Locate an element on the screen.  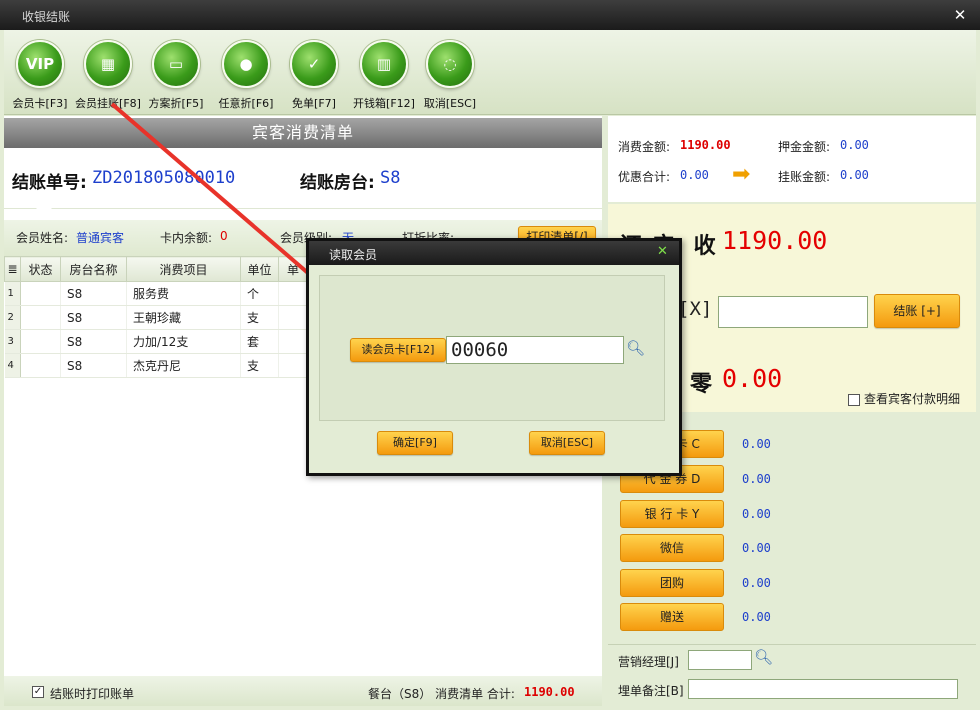
dialog-title-bar: 读取会员 ✕ is located at coordinates (494, 253).